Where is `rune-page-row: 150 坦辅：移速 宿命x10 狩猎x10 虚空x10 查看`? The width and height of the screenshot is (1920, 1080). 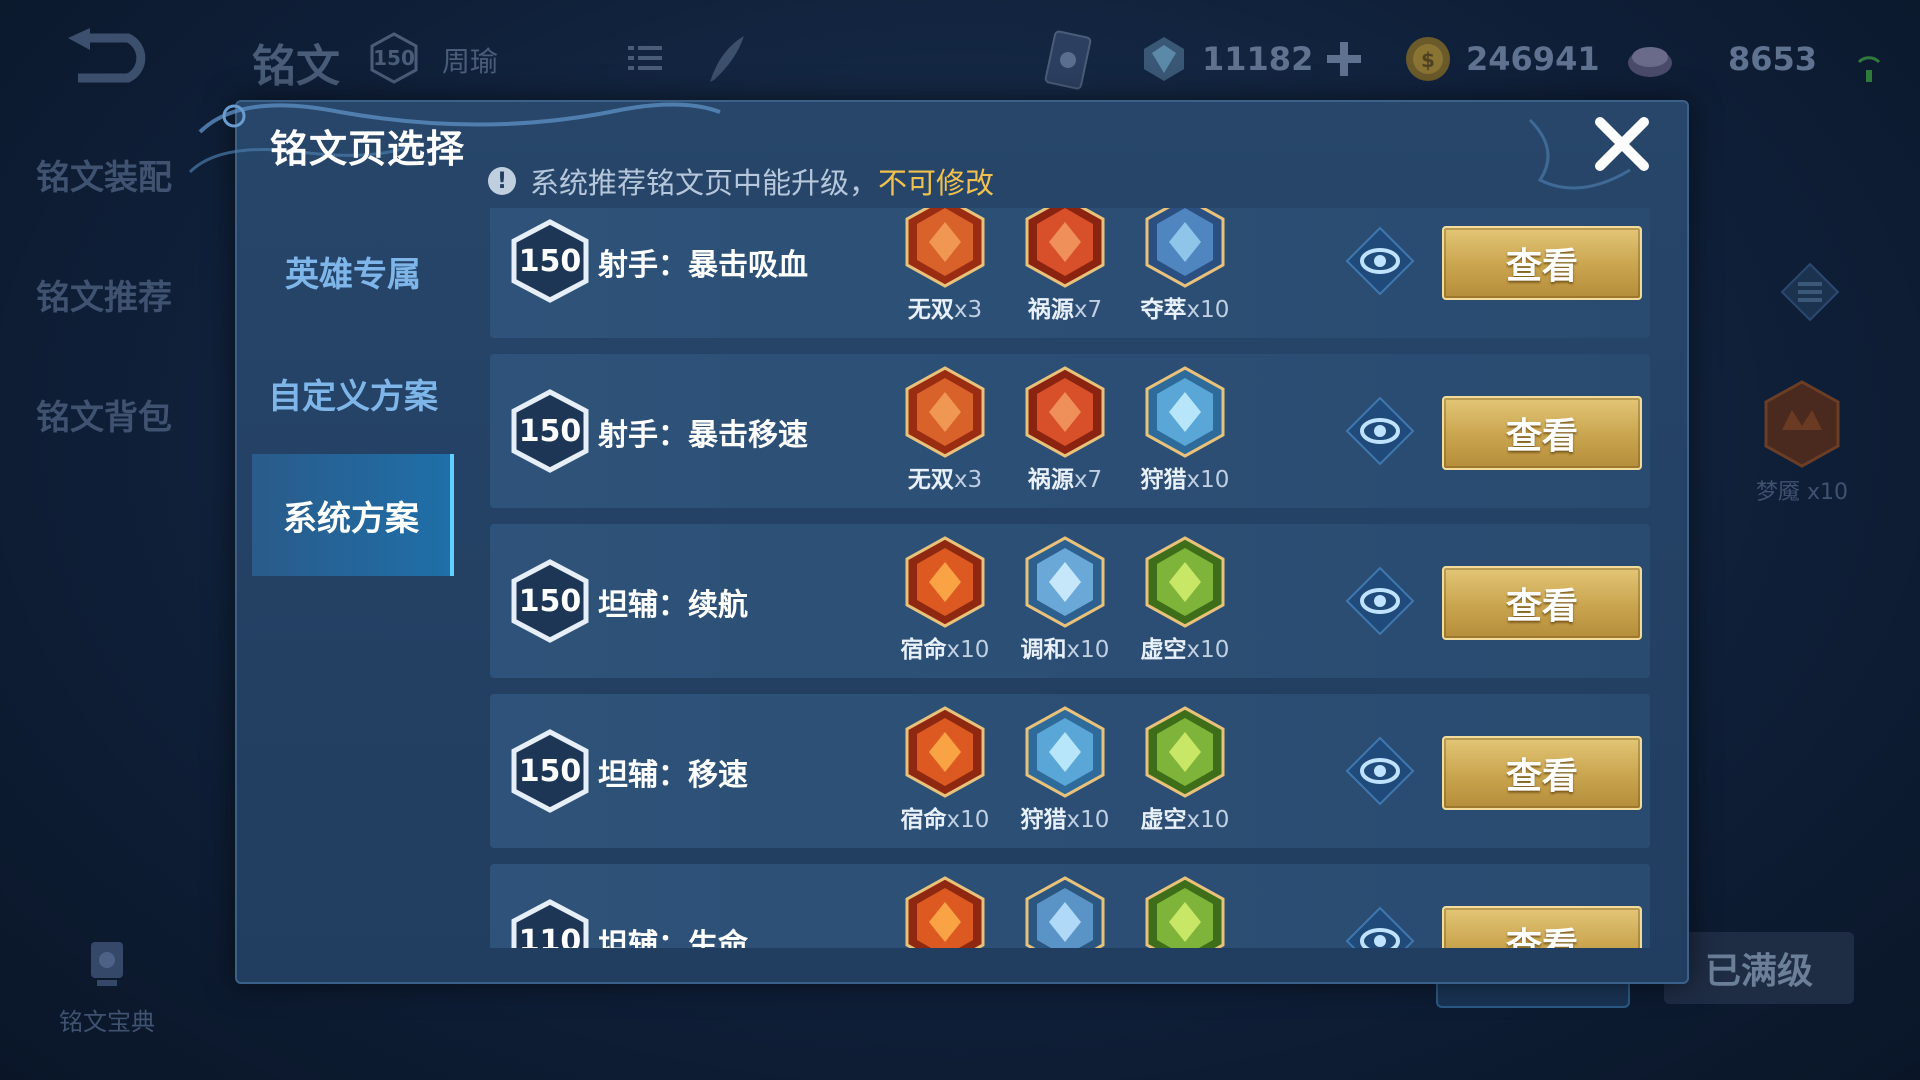
rune-page-row: 150 坦辅：移速 宿命x10 狩猎x10 虚空x10 查看 is located at coordinates (1070, 771).